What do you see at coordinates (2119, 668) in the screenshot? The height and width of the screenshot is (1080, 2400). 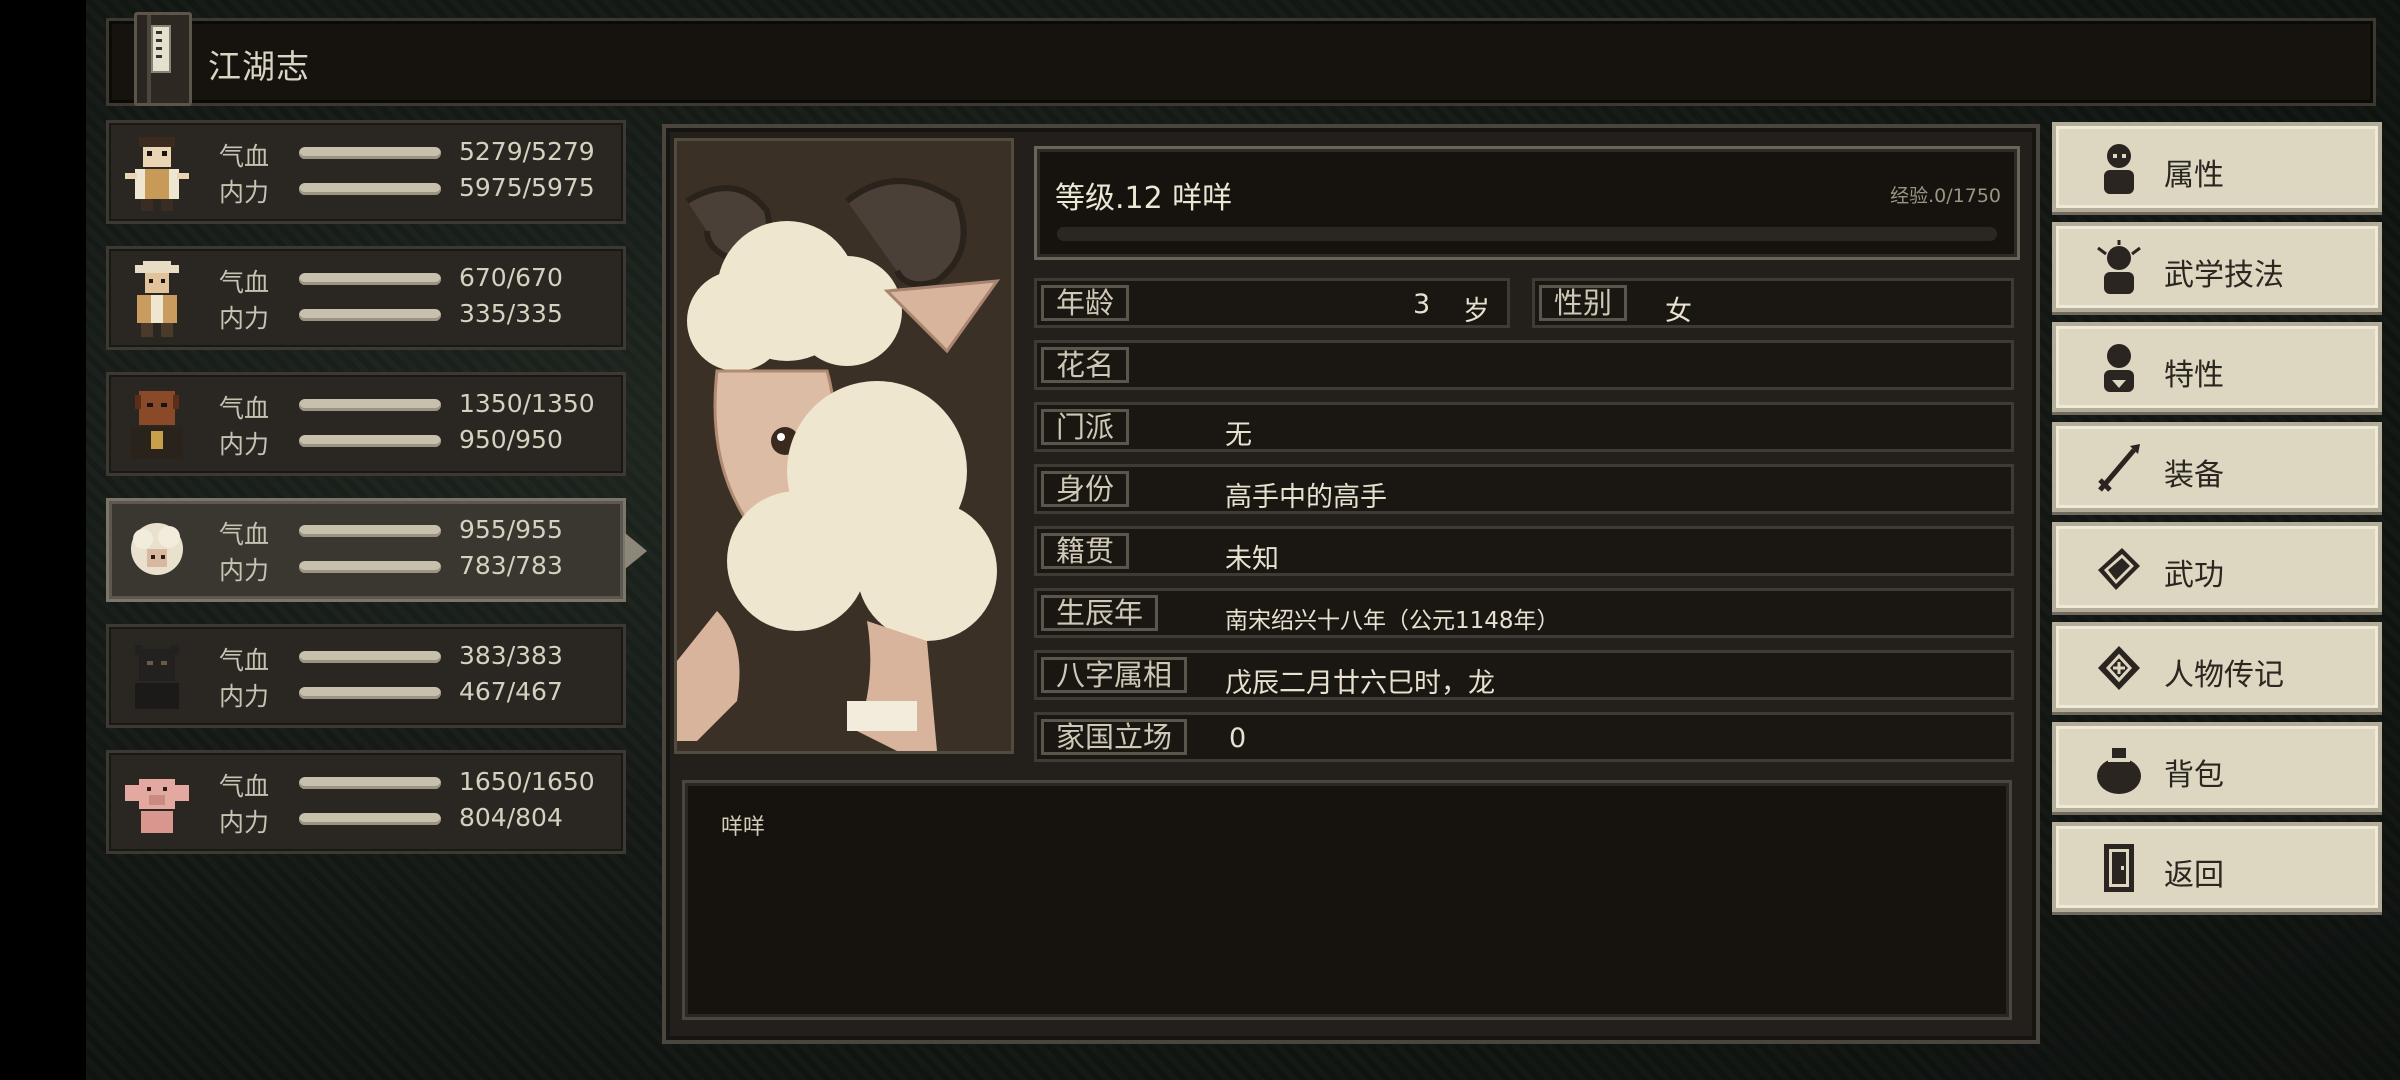 I see `scroll-icon` at bounding box center [2119, 668].